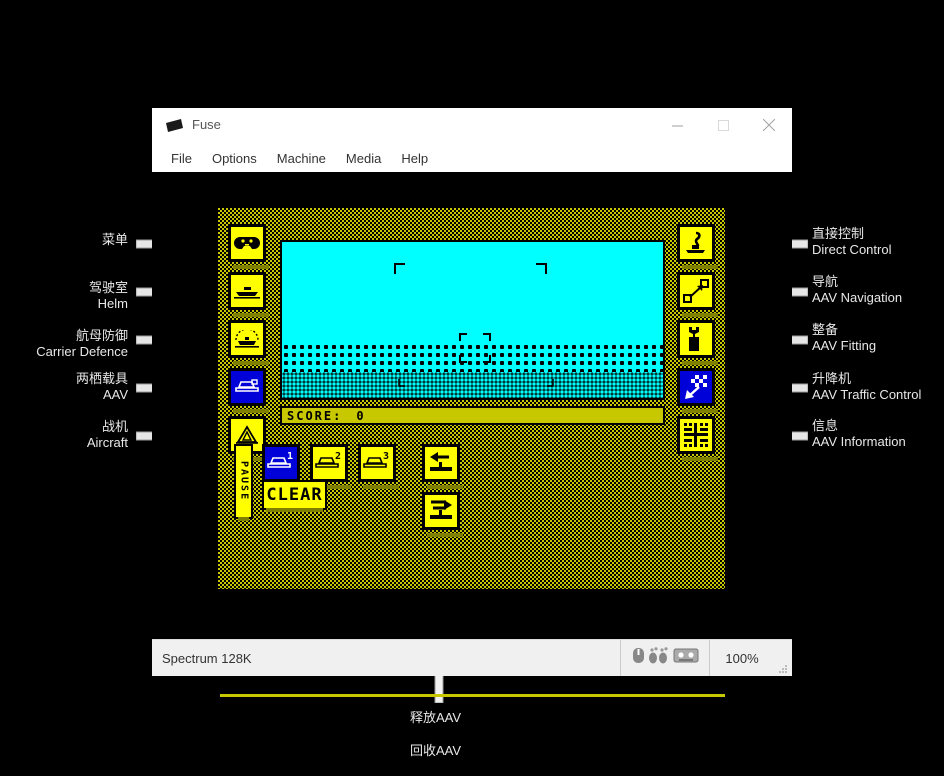  I want to click on info-grid-icon, so click(696, 435).